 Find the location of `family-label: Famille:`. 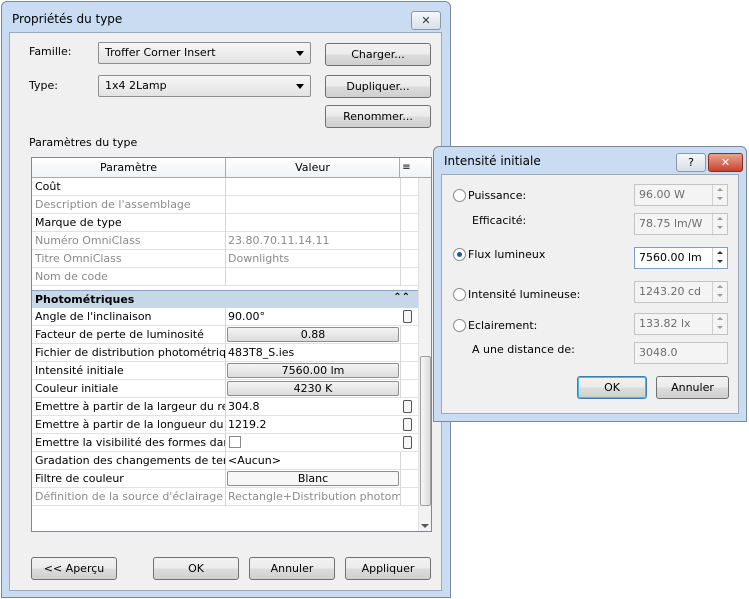

family-label: Famille: is located at coordinates (50, 51).